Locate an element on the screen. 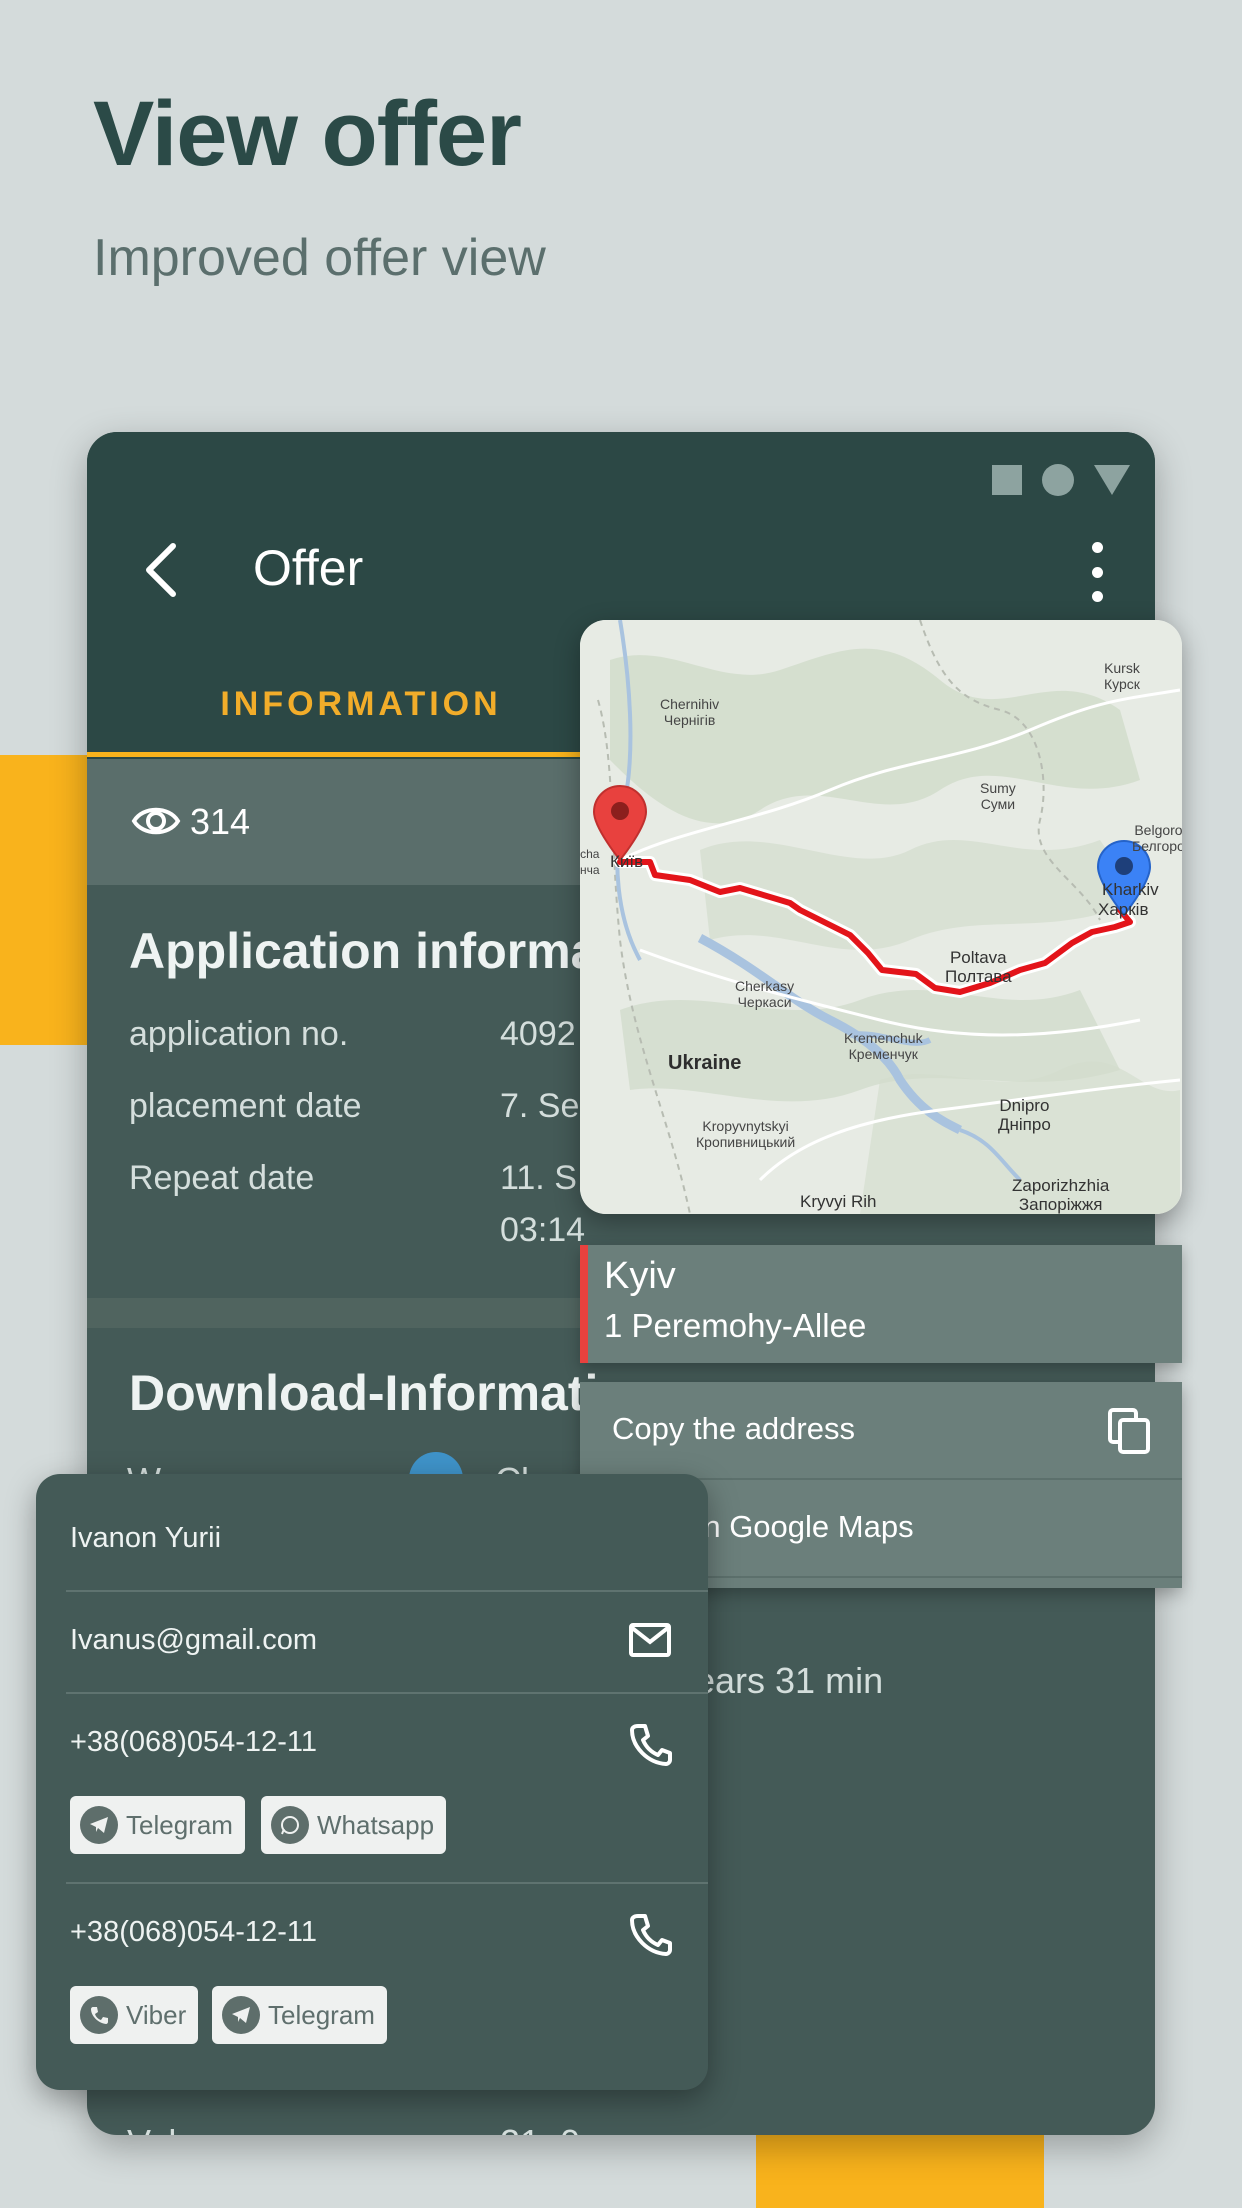 The image size is (1242, 2208). copy-address-button: Copy the address is located at coordinates (893, 1431).